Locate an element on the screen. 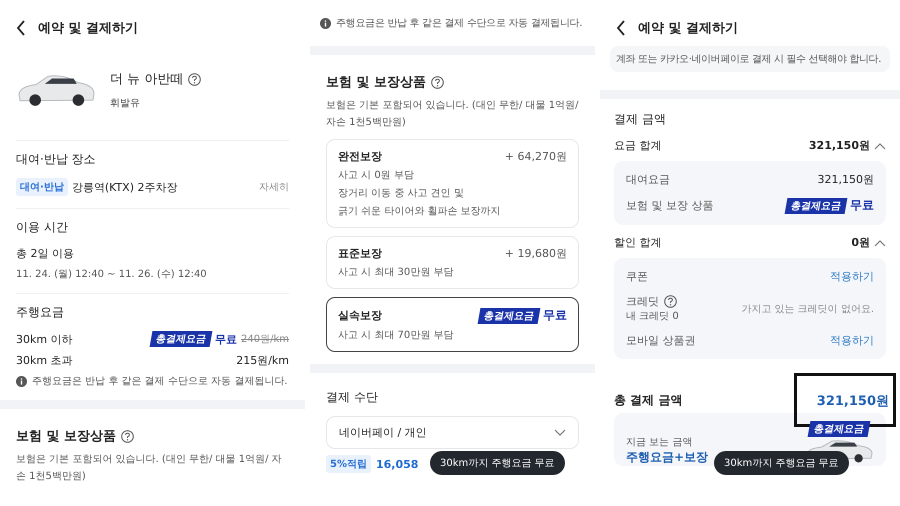 This screenshot has height=506, width=900. car-name: 더 뉴 아반떼 is located at coordinates (147, 79).